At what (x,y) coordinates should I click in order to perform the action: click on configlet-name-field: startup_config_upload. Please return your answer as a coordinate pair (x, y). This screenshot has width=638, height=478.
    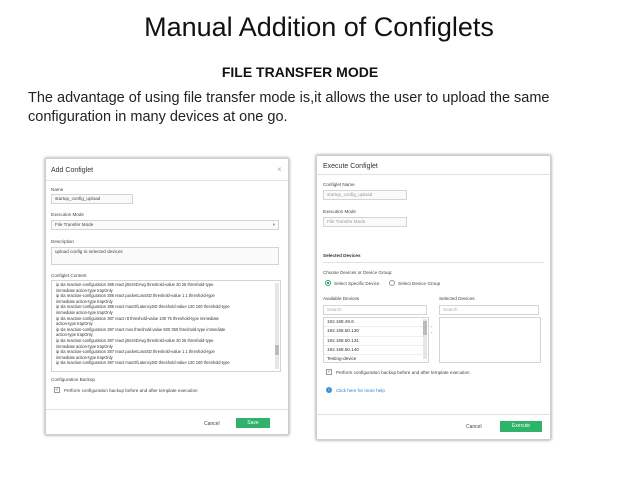
    Looking at the image, I should click on (365, 195).